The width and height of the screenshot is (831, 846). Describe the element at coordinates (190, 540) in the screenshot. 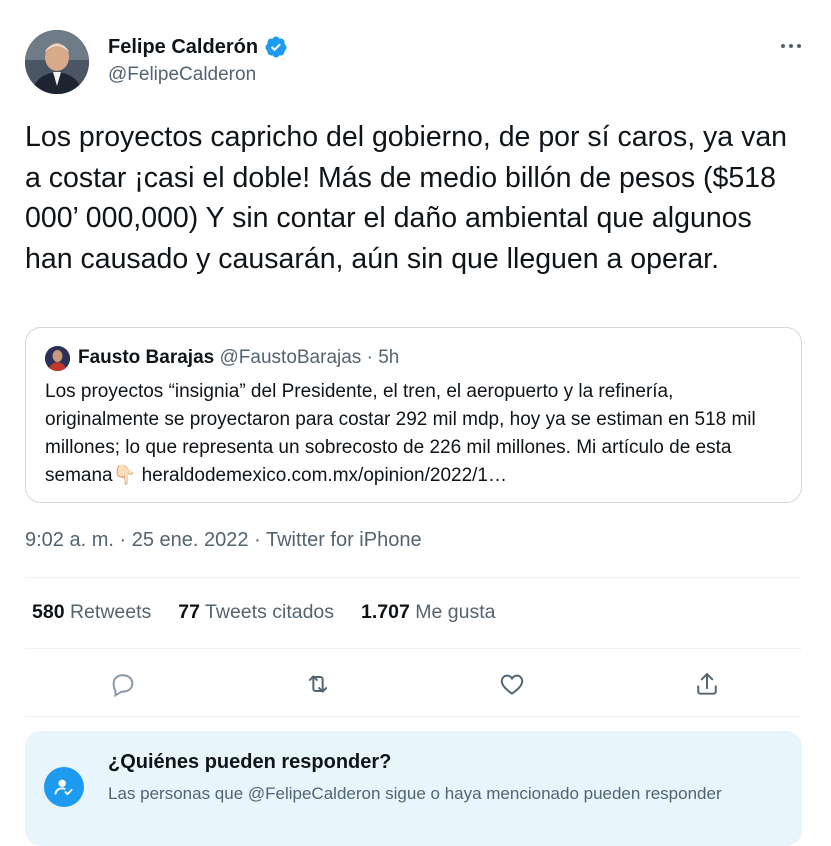

I see `tweet-date: 25 ene. 2022` at that location.